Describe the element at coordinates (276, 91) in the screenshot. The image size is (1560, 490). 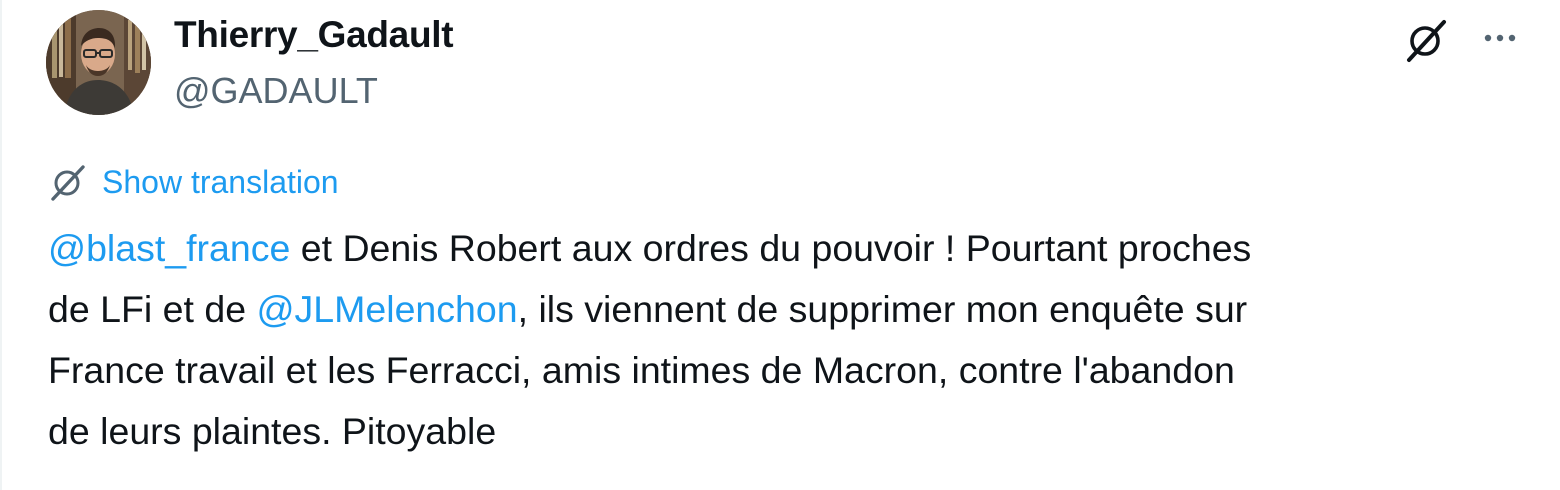
I see `author-handle: @GADAULT` at that location.